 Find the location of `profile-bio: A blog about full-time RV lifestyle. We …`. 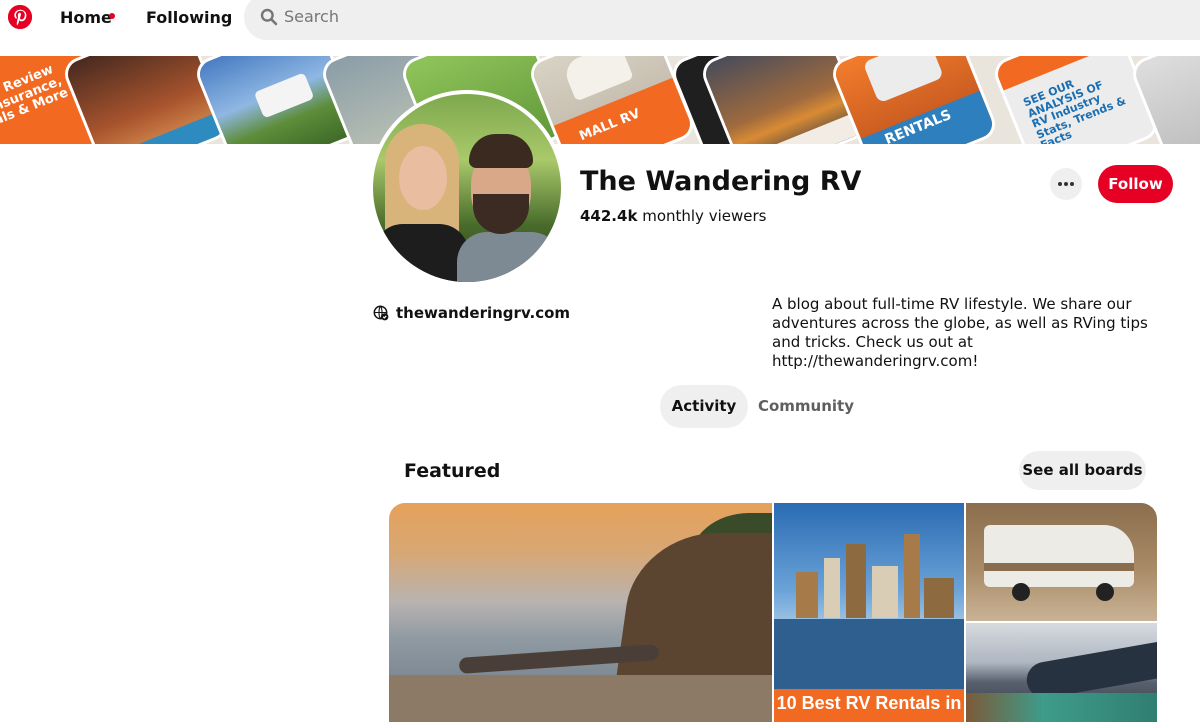

profile-bio: A blog about full-time RV lifestyle. We … is located at coordinates (960, 332).